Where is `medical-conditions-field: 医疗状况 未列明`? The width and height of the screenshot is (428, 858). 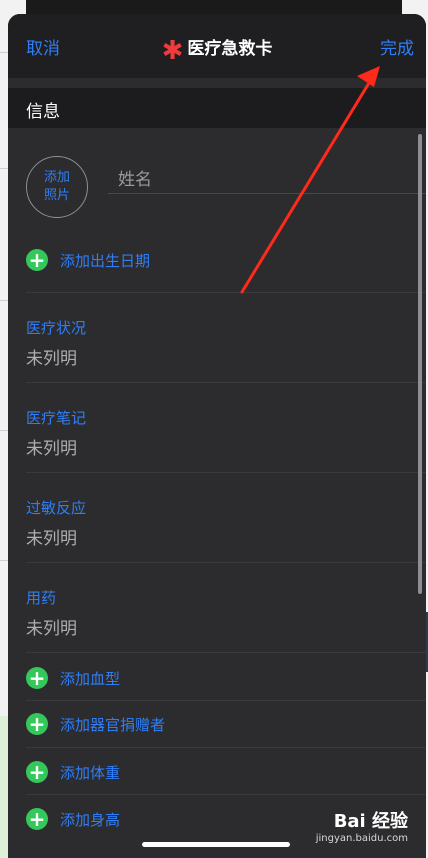 medical-conditions-field: 医疗状况 未列明 is located at coordinates (226, 343).